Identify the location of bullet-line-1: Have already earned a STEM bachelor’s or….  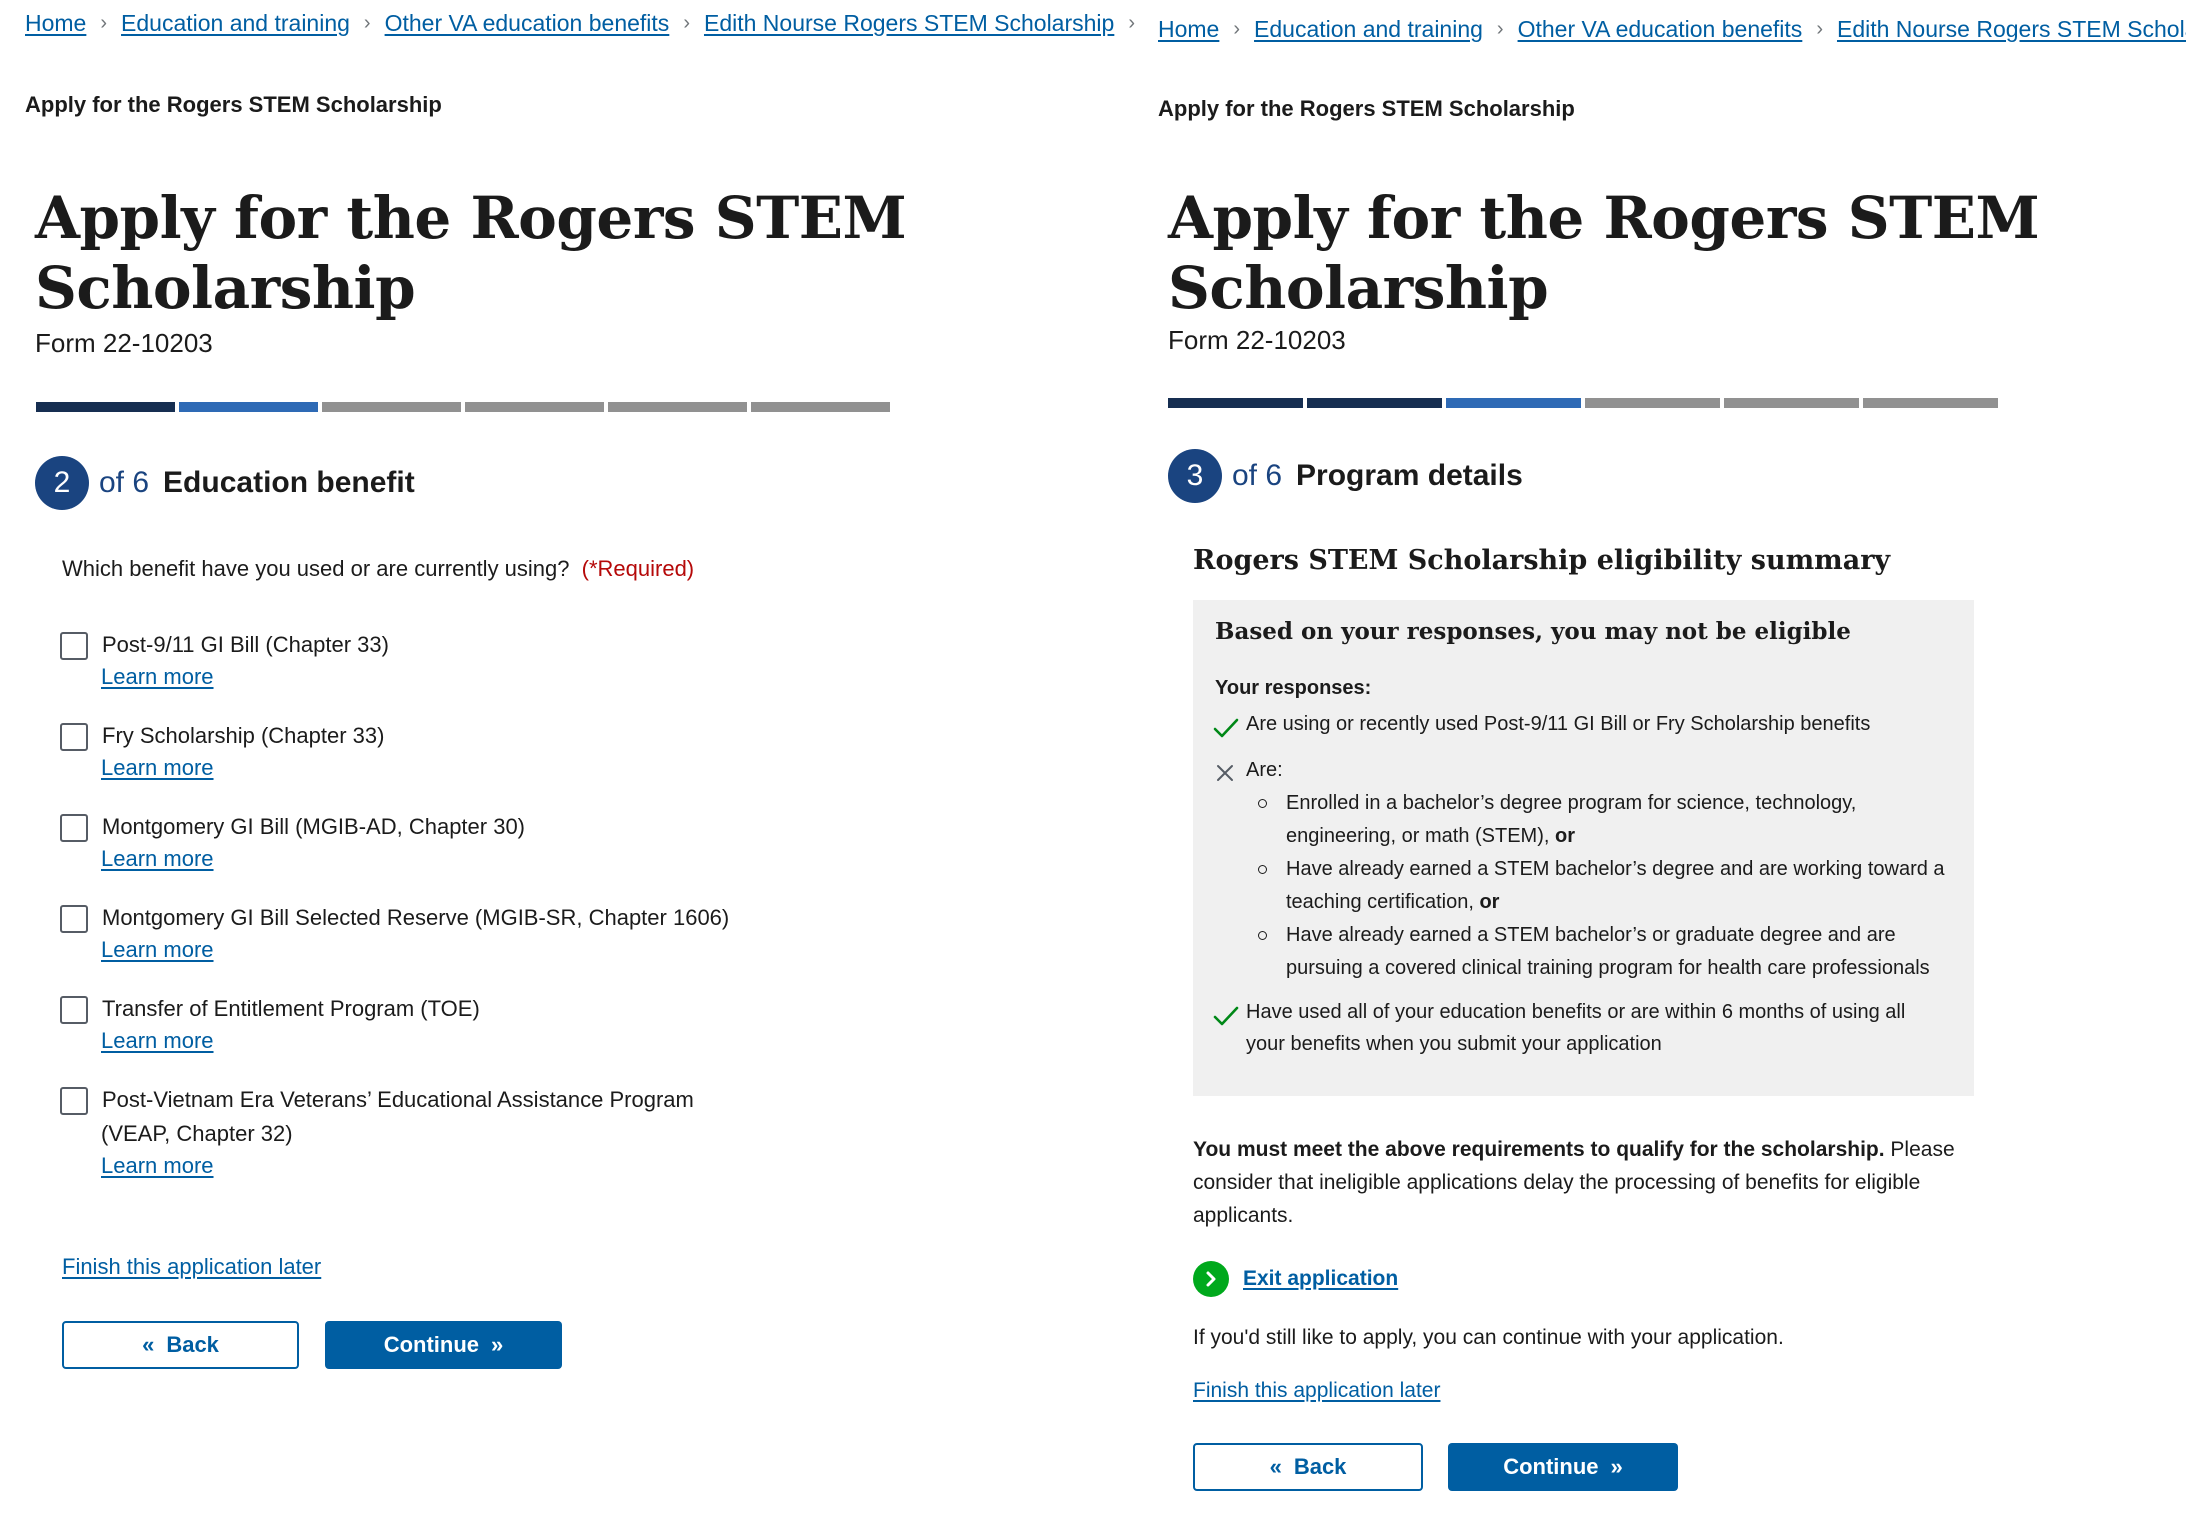
(1591, 935).